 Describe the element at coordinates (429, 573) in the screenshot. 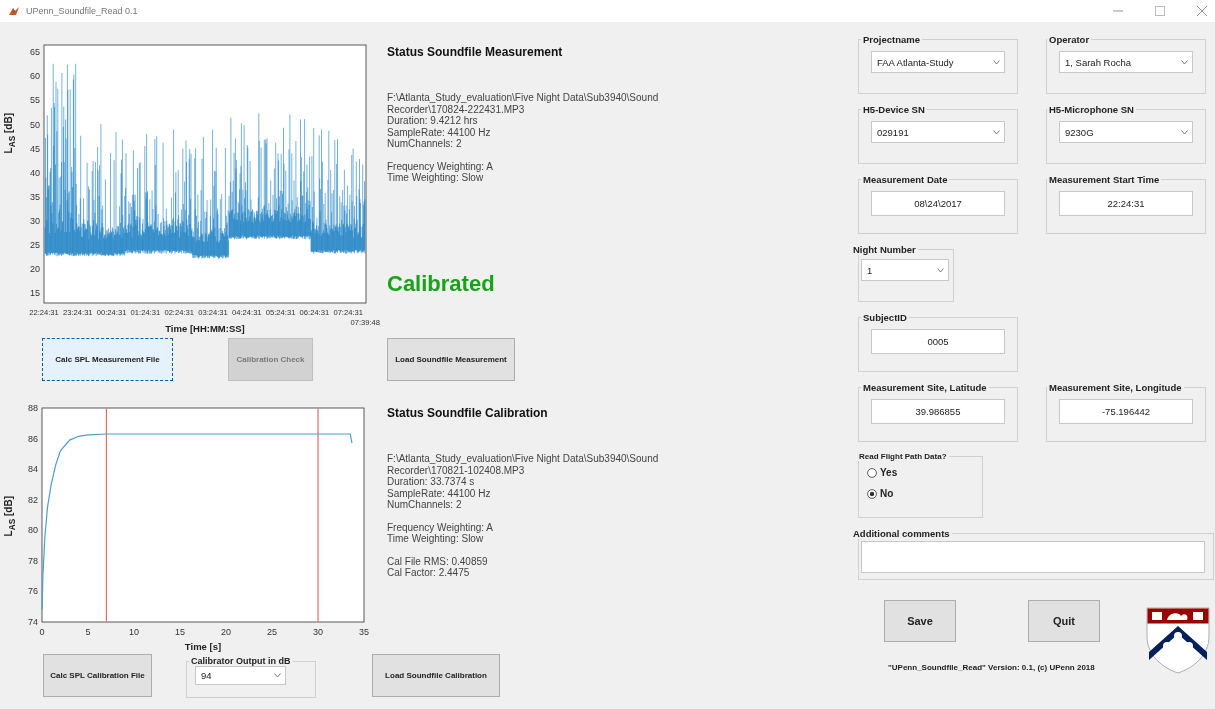

I see `info-line: Cal Factor: 2.4475` at that location.